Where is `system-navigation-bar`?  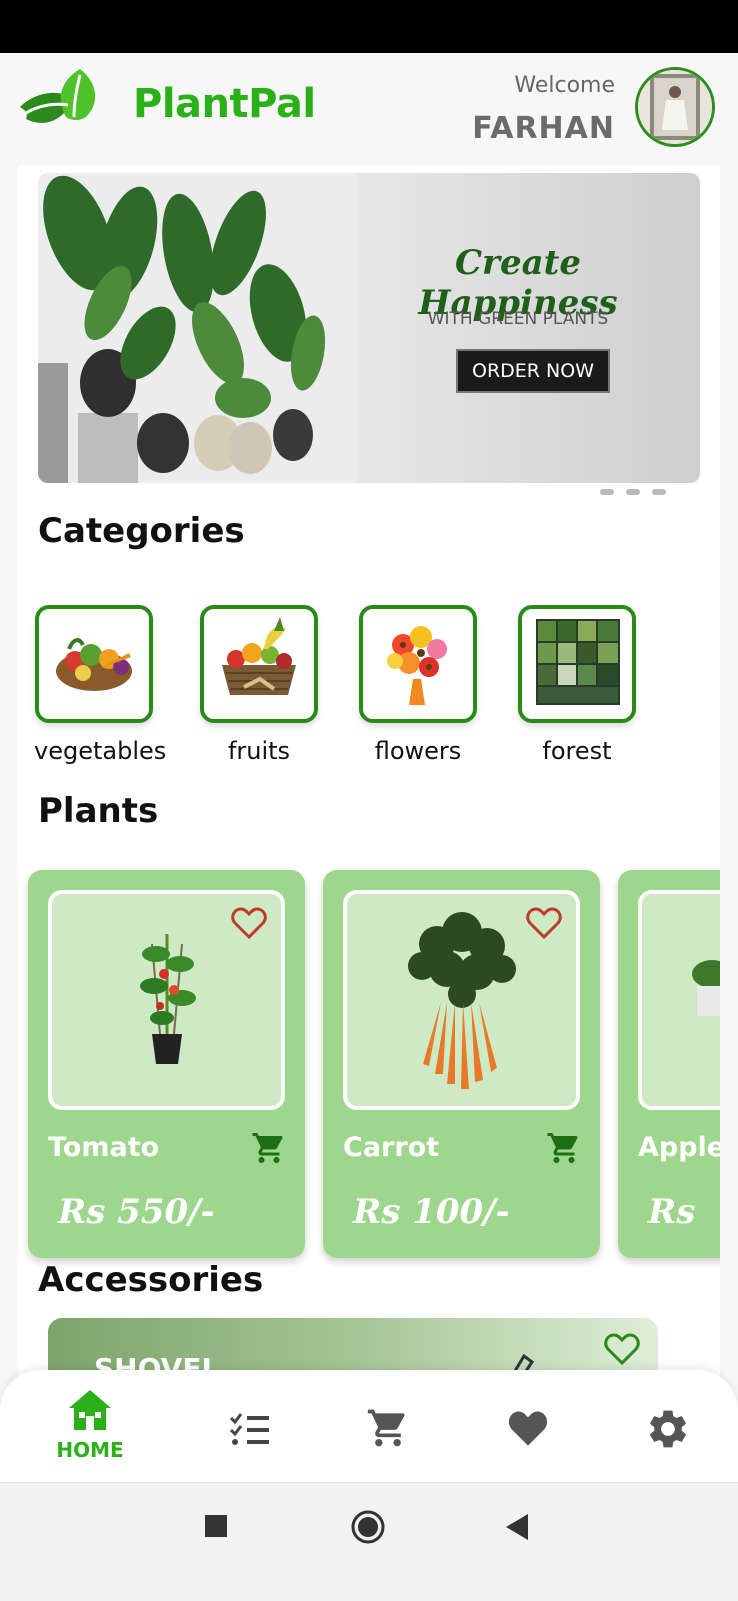
system-navigation-bar is located at coordinates (369, 1541).